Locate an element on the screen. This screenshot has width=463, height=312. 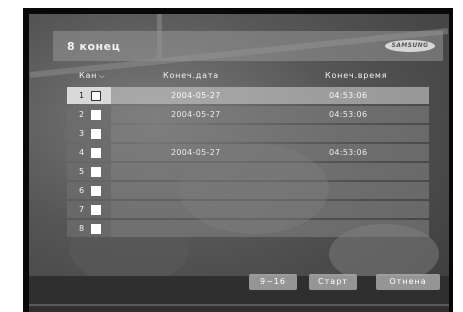
channel-column-header: Кан ⌵ is located at coordinates (92, 76).